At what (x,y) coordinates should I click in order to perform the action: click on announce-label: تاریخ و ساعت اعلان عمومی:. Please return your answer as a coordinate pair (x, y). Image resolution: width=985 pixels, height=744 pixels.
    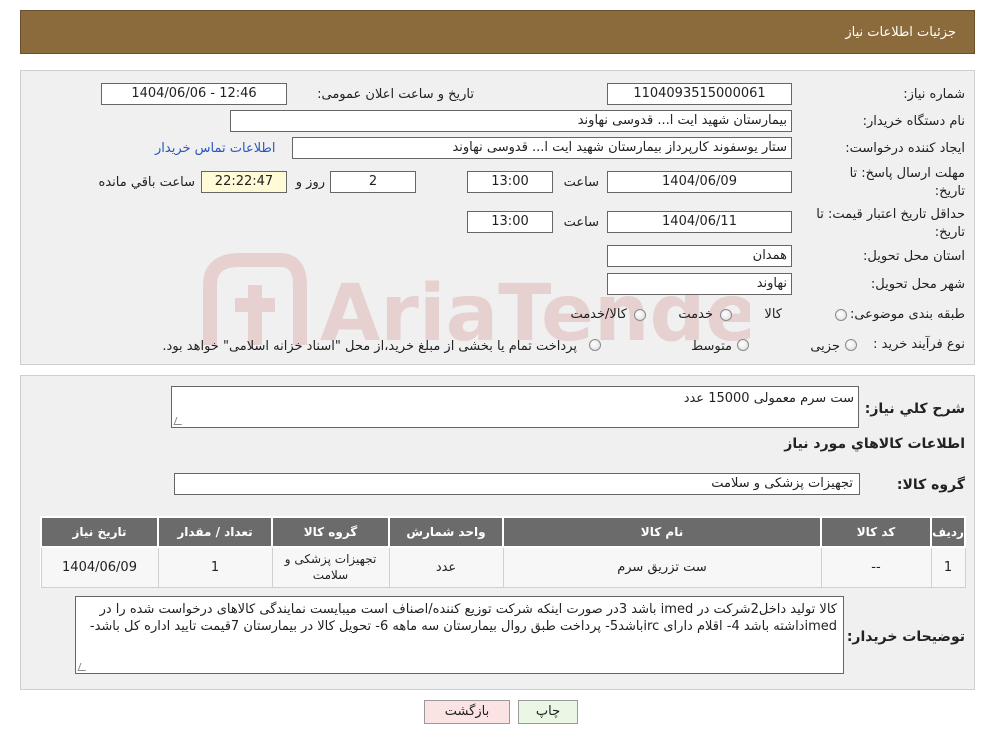
    Looking at the image, I should click on (395, 94).